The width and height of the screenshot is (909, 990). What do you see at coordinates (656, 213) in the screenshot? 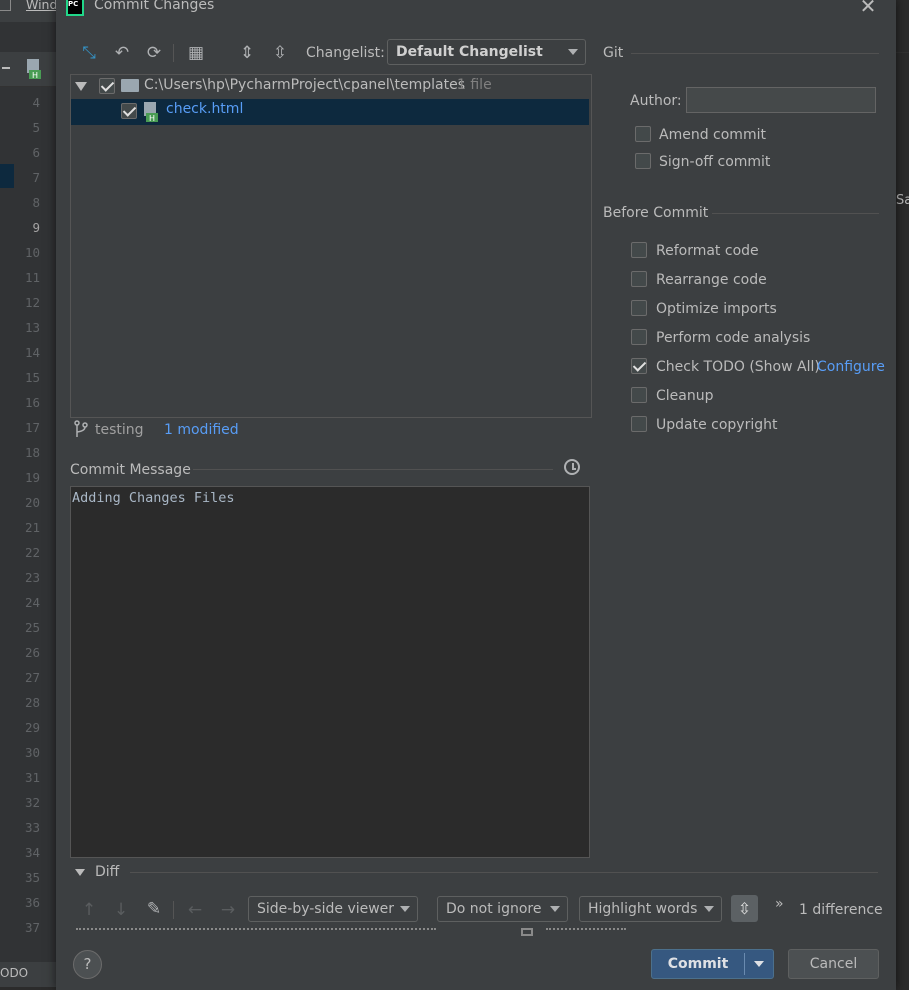
I see `before-commit-label: Before Commit` at bounding box center [656, 213].